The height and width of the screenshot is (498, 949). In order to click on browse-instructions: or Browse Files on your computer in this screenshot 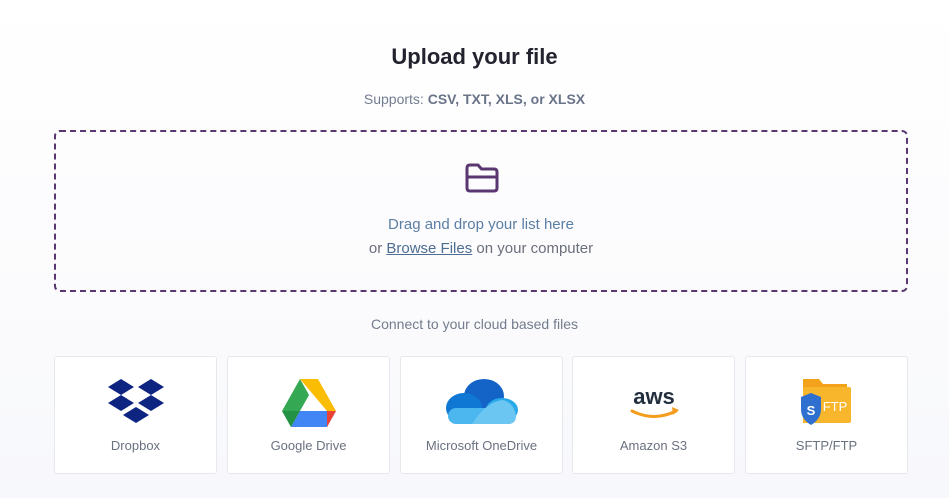, I will do `click(481, 248)`.